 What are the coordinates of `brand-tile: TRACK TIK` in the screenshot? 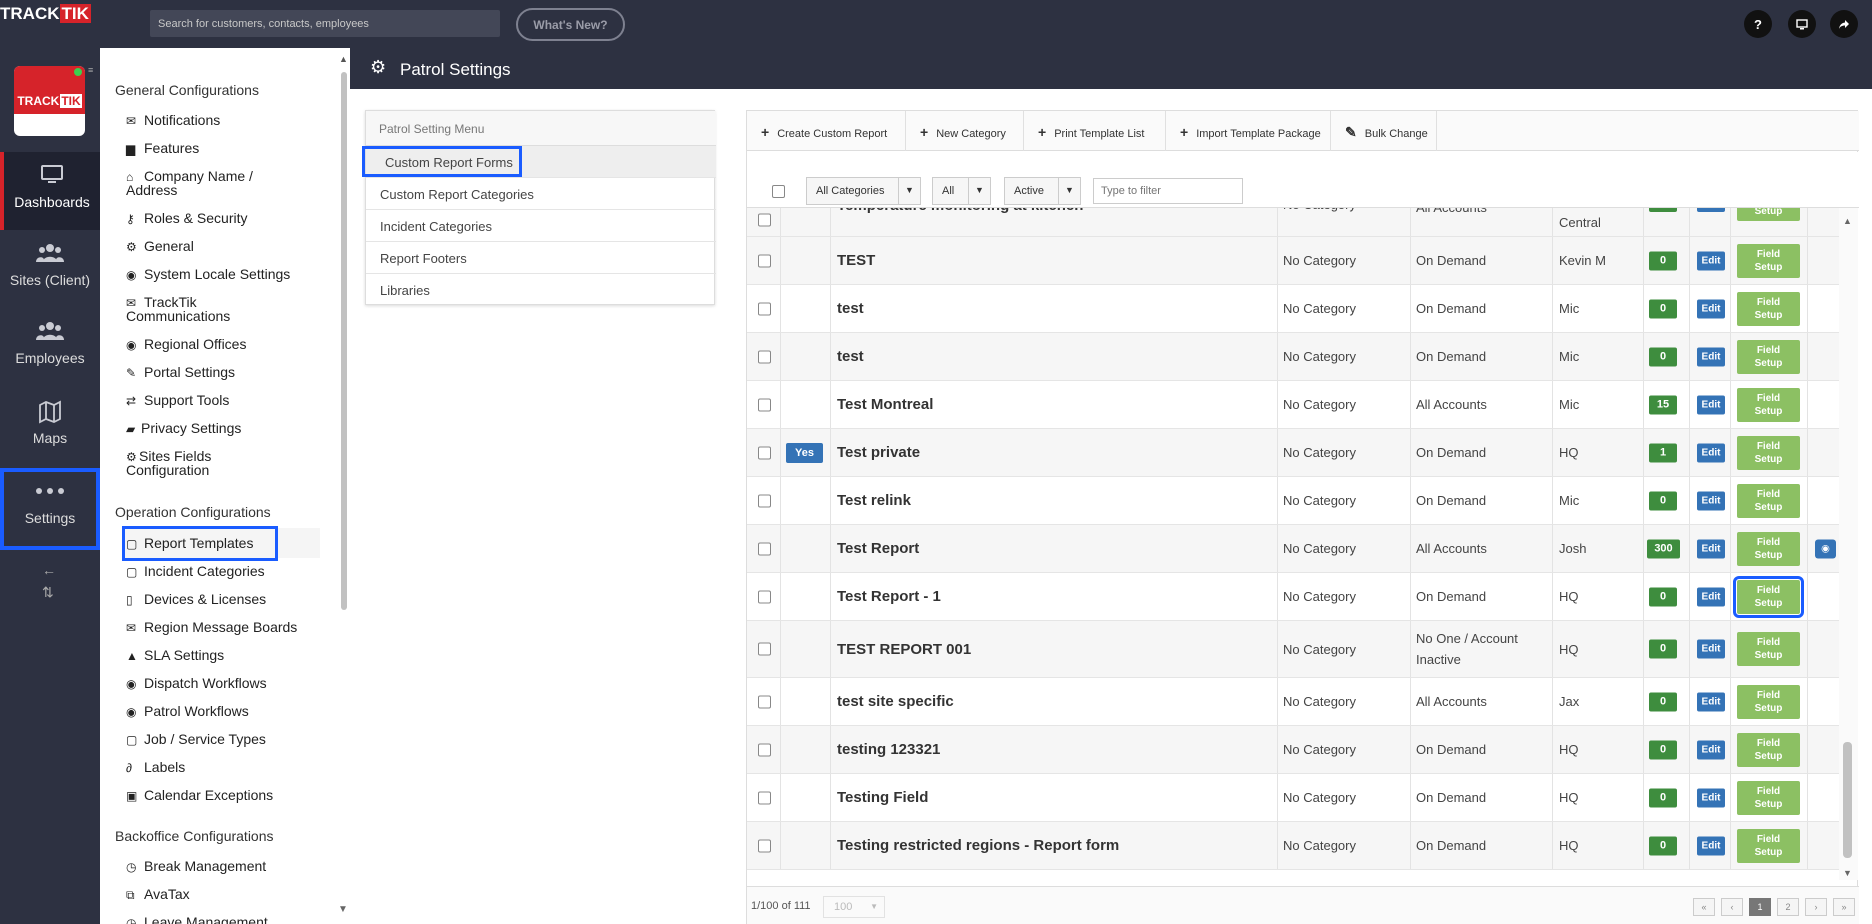 It's located at (49, 101).